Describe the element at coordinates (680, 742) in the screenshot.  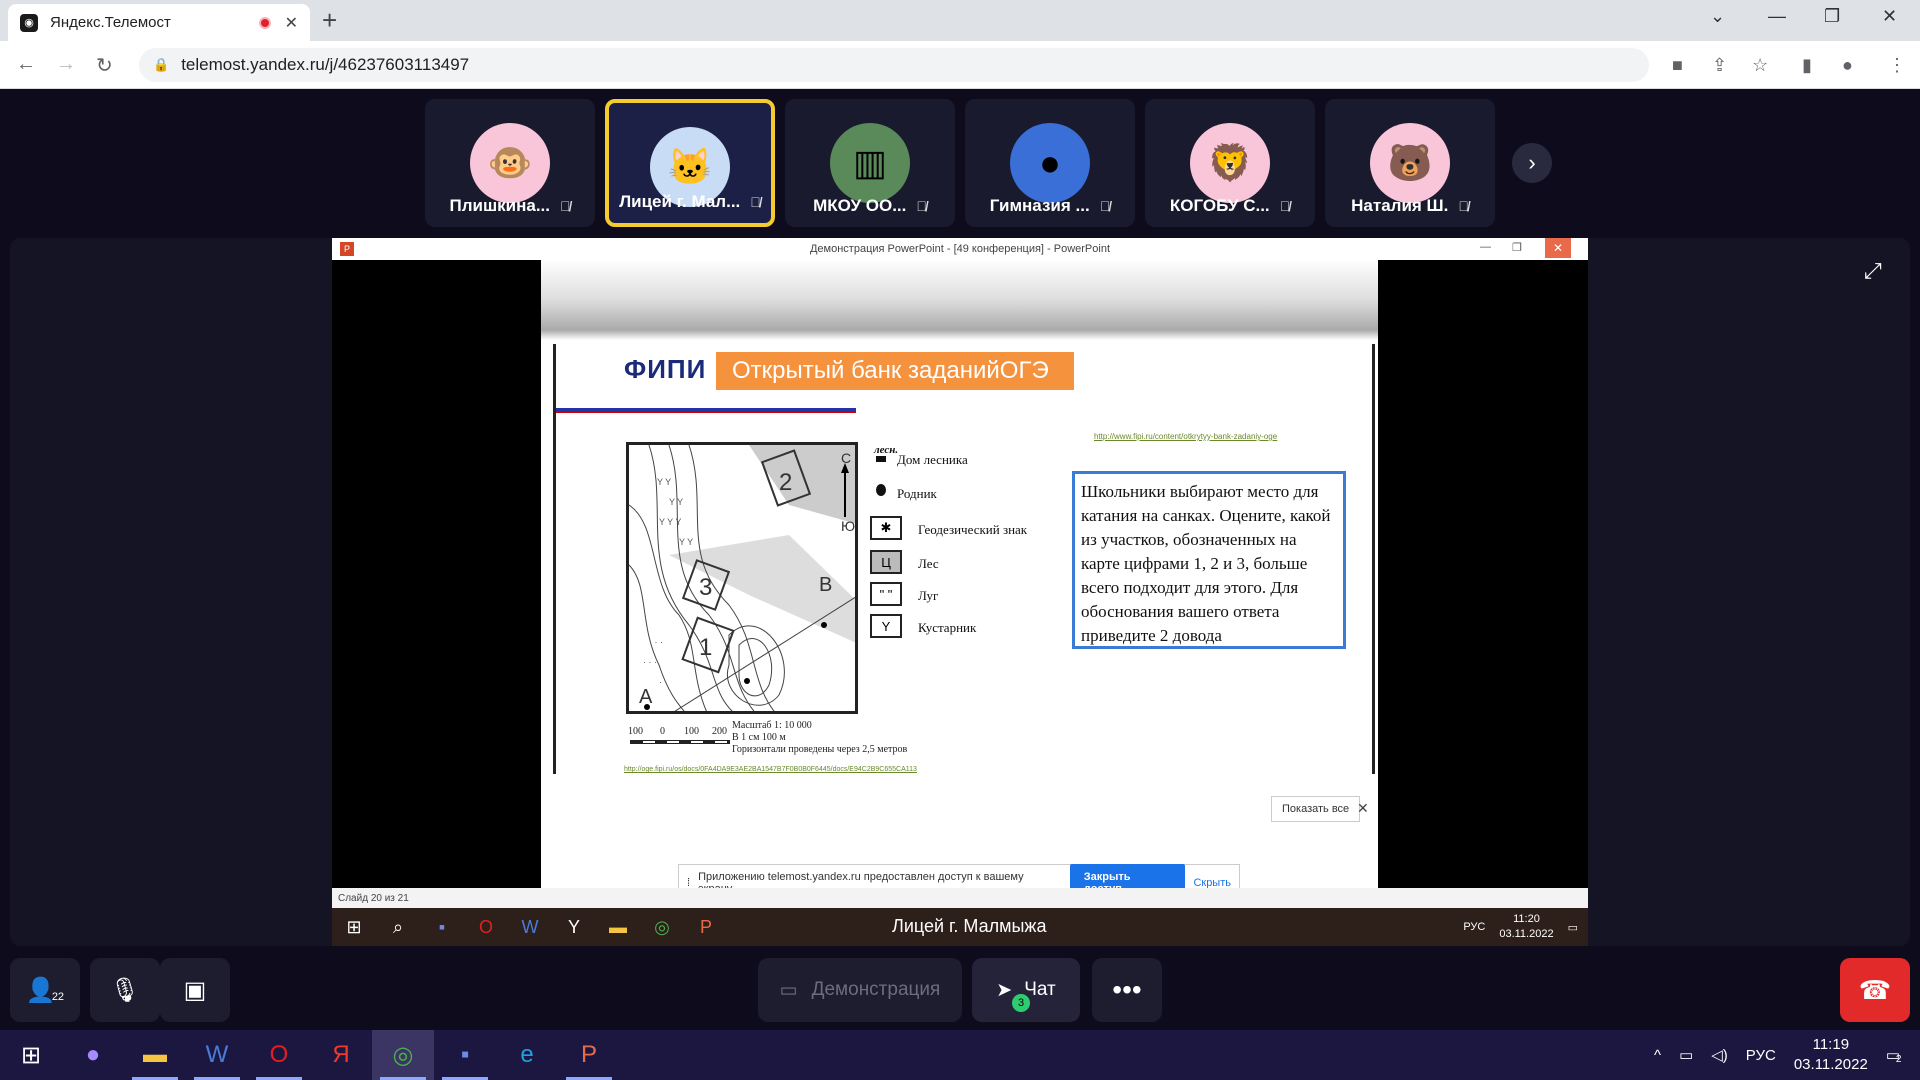
I see `scale-bar` at that location.